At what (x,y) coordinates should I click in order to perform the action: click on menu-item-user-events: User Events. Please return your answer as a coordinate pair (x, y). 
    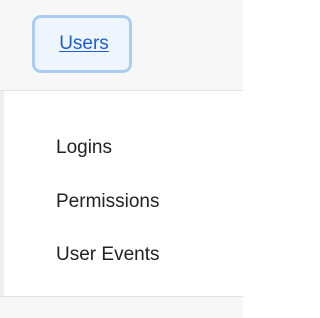
    Looking at the image, I should click on (107, 255).